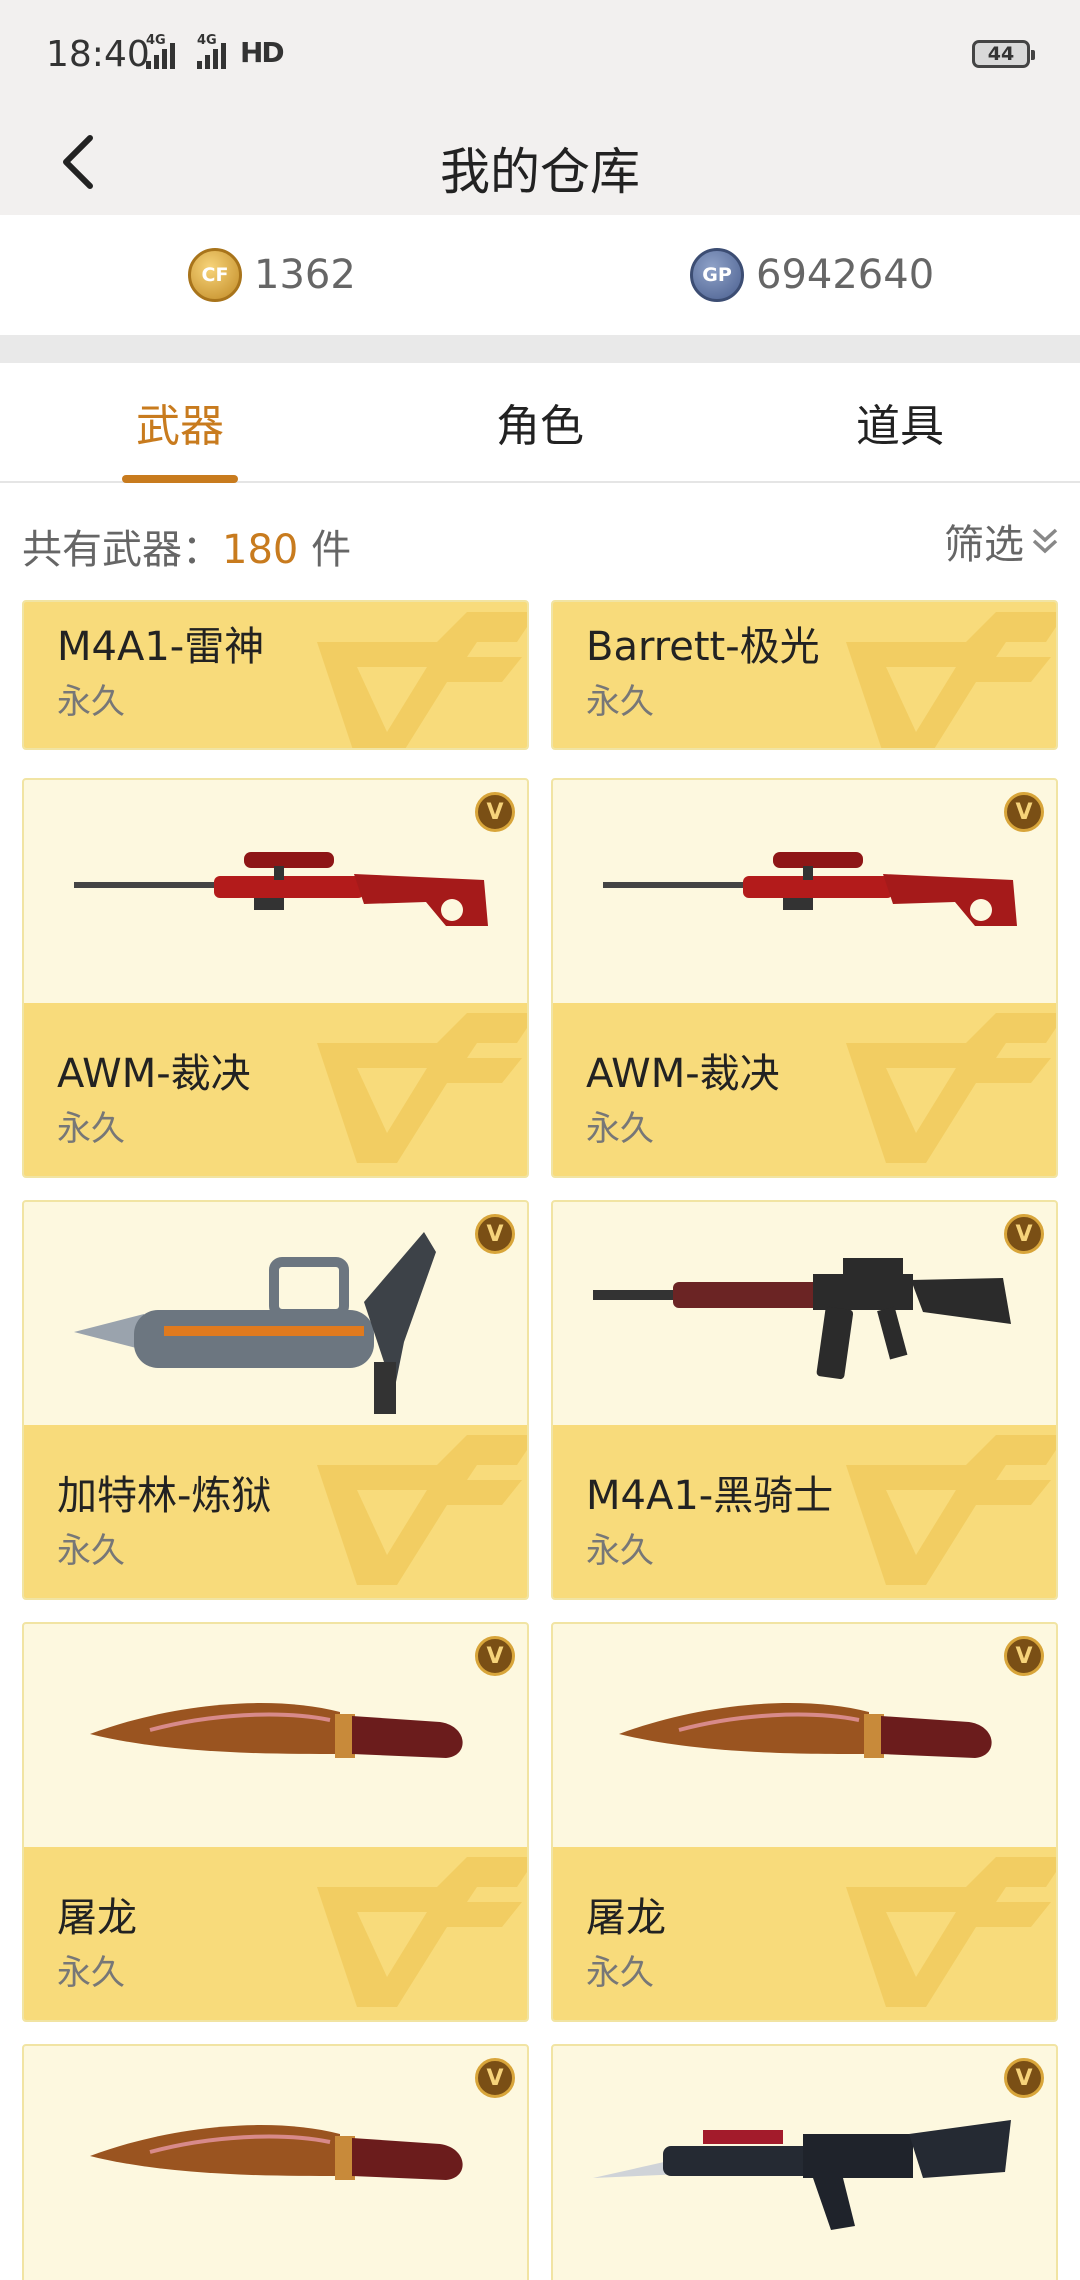 The width and height of the screenshot is (1080, 2280). Describe the element at coordinates (161, 647) in the screenshot. I see `weapon-name: M4A1-雷神` at that location.